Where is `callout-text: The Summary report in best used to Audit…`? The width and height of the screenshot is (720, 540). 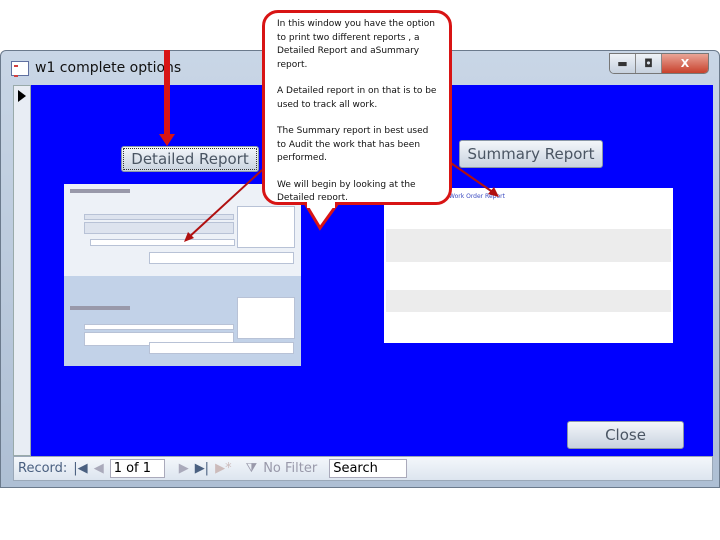 callout-text: The Summary report in best used to Audit… is located at coordinates (353, 144).